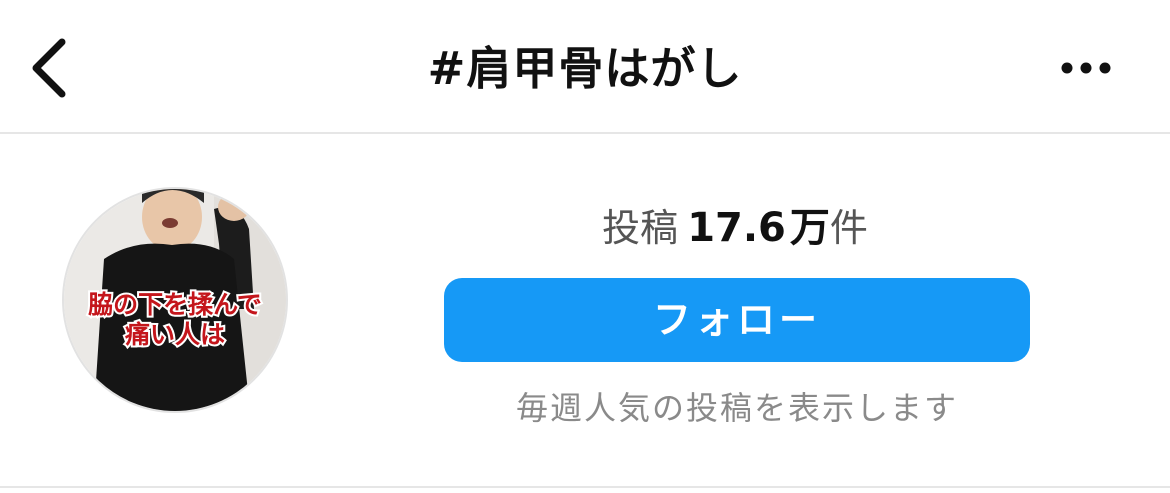  Describe the element at coordinates (848, 228) in the screenshot. I see `post-count-unit: 件` at that location.